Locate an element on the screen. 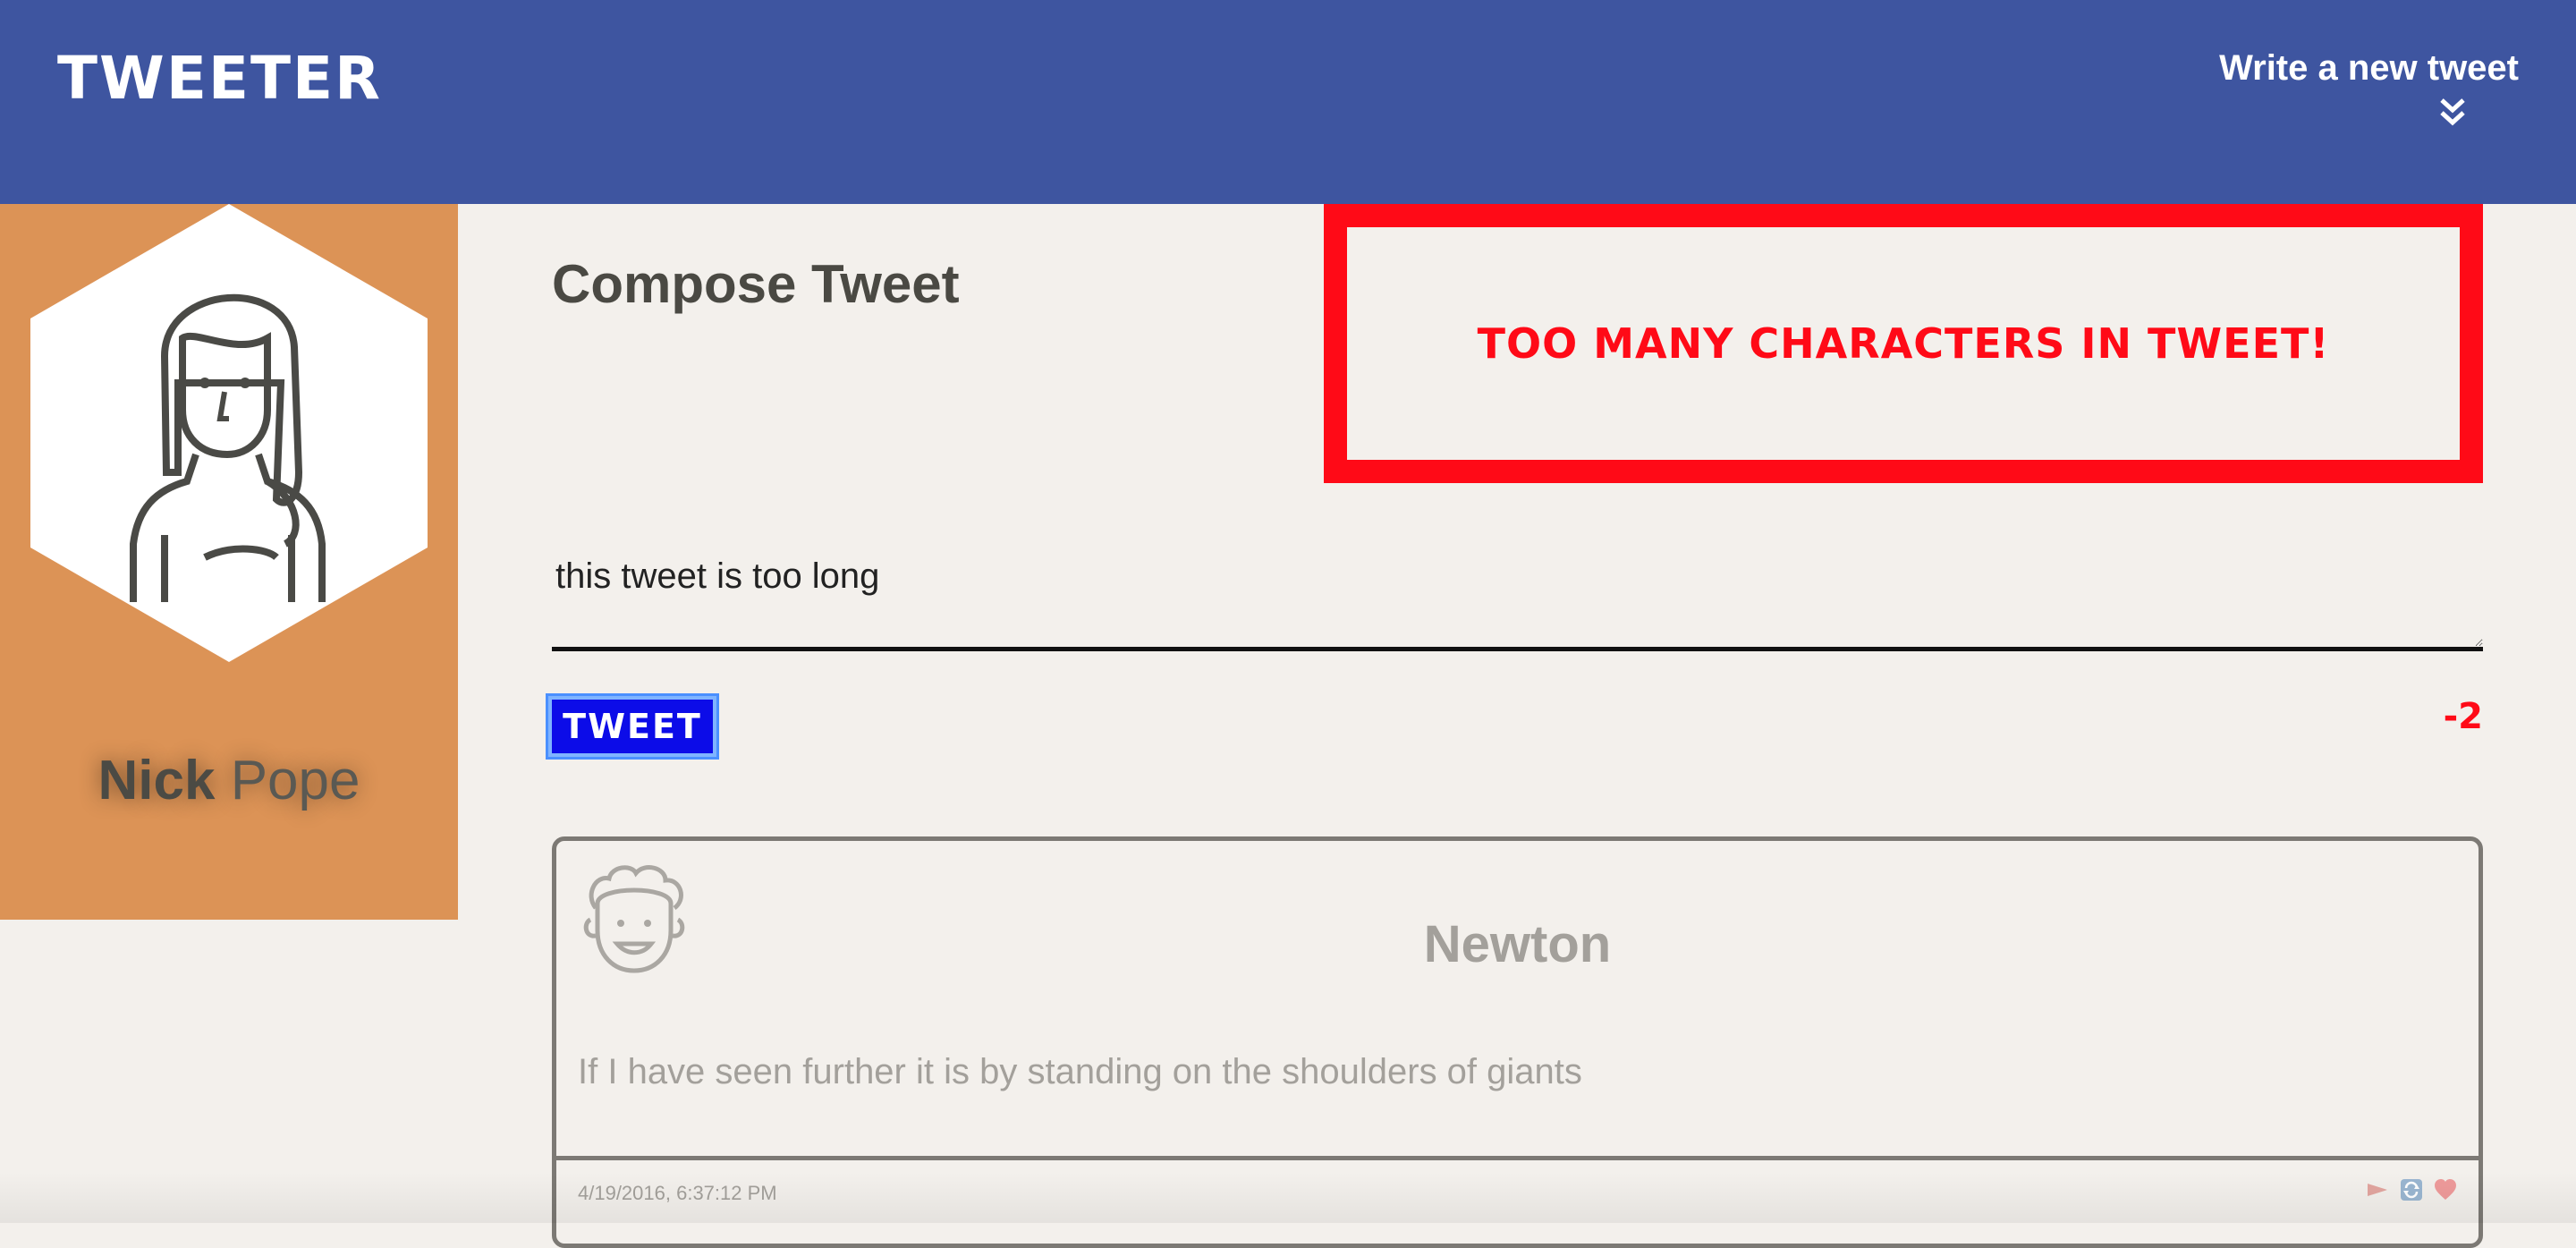  double-chevron-down-icon is located at coordinates (2452, 112).